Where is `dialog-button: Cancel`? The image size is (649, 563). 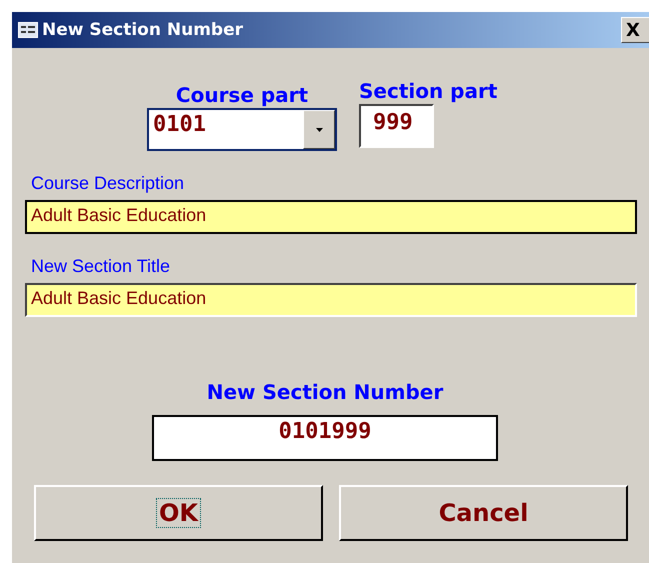 dialog-button: Cancel is located at coordinates (483, 513).